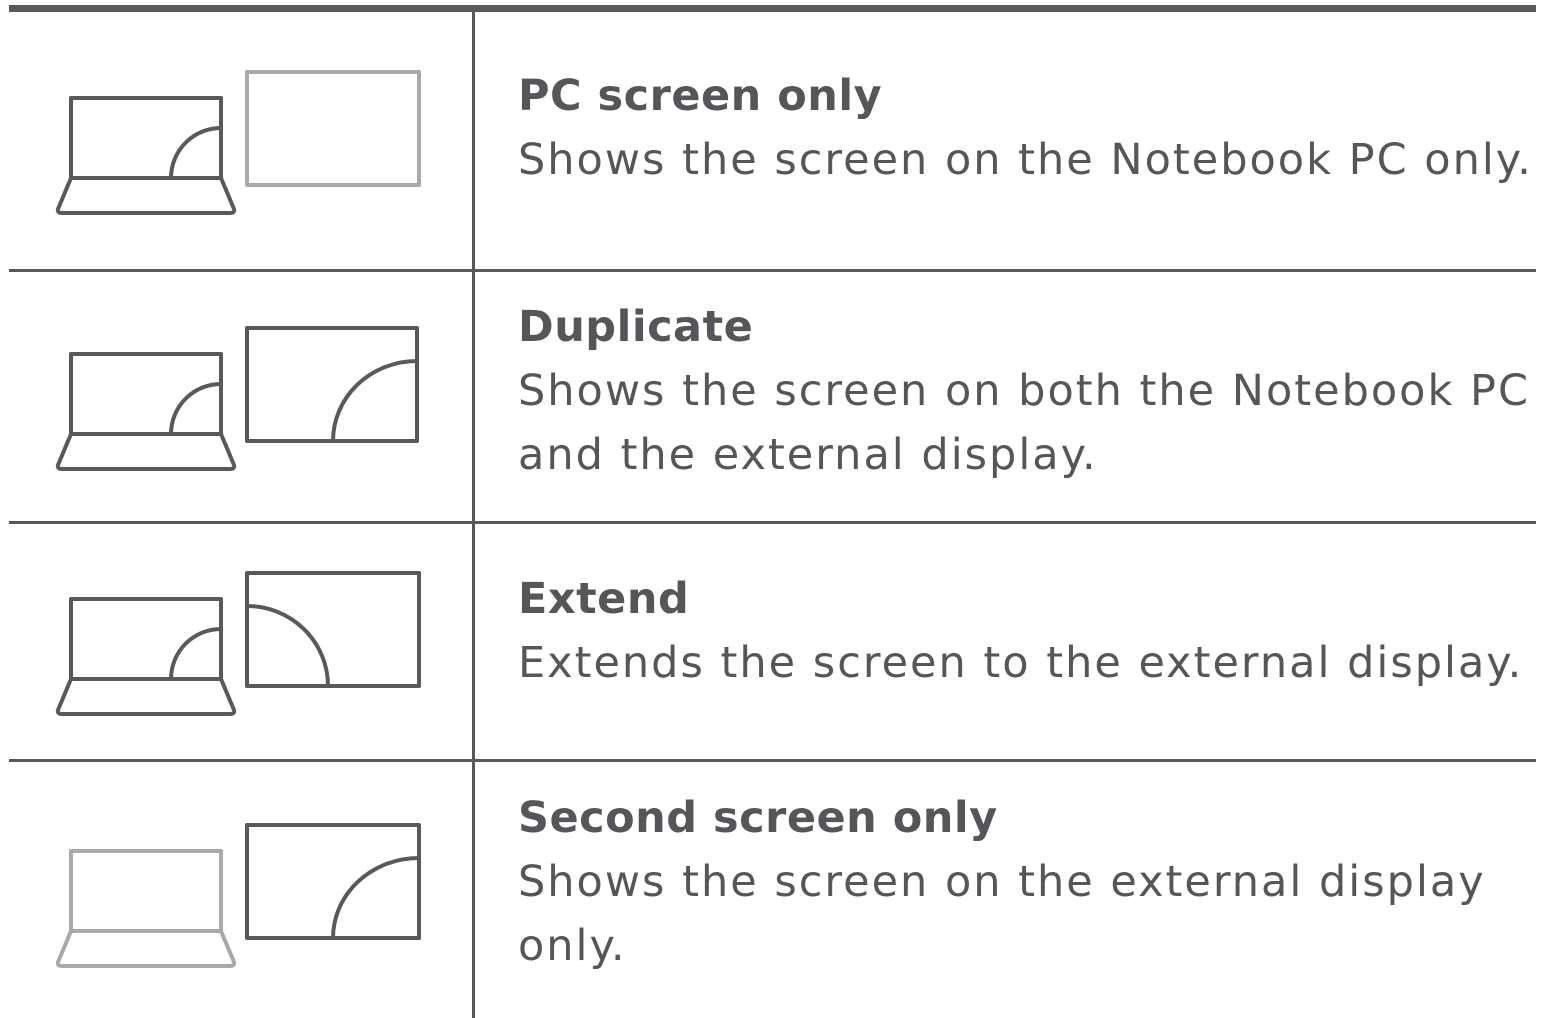  What do you see at coordinates (772, 8) in the screenshot?
I see `table-top-border` at bounding box center [772, 8].